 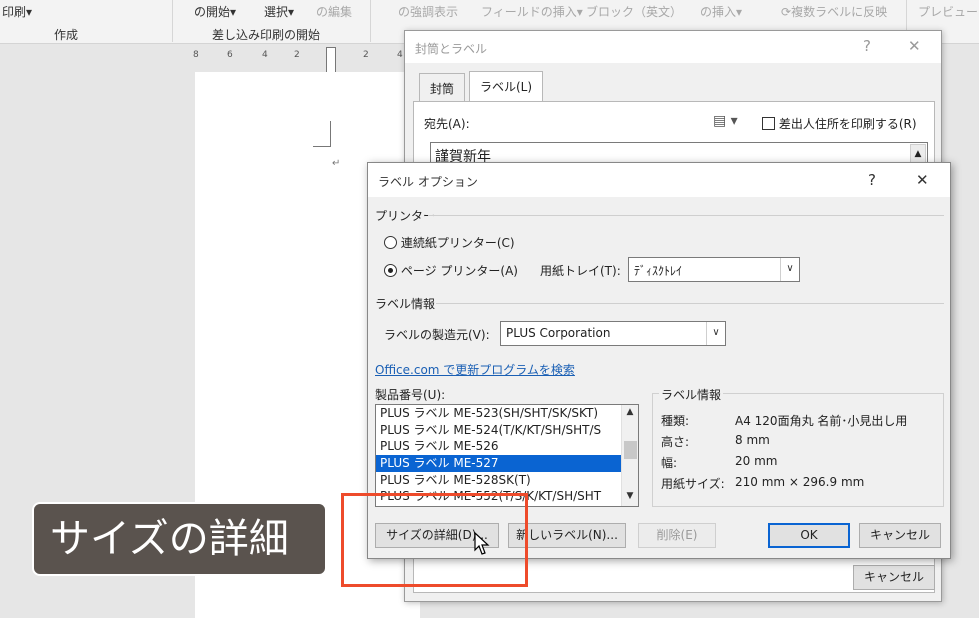 I want to click on list-item: PLUS ラベル ME-524(T/K/KT/SH/SHT/S, so click(x=499, y=430).